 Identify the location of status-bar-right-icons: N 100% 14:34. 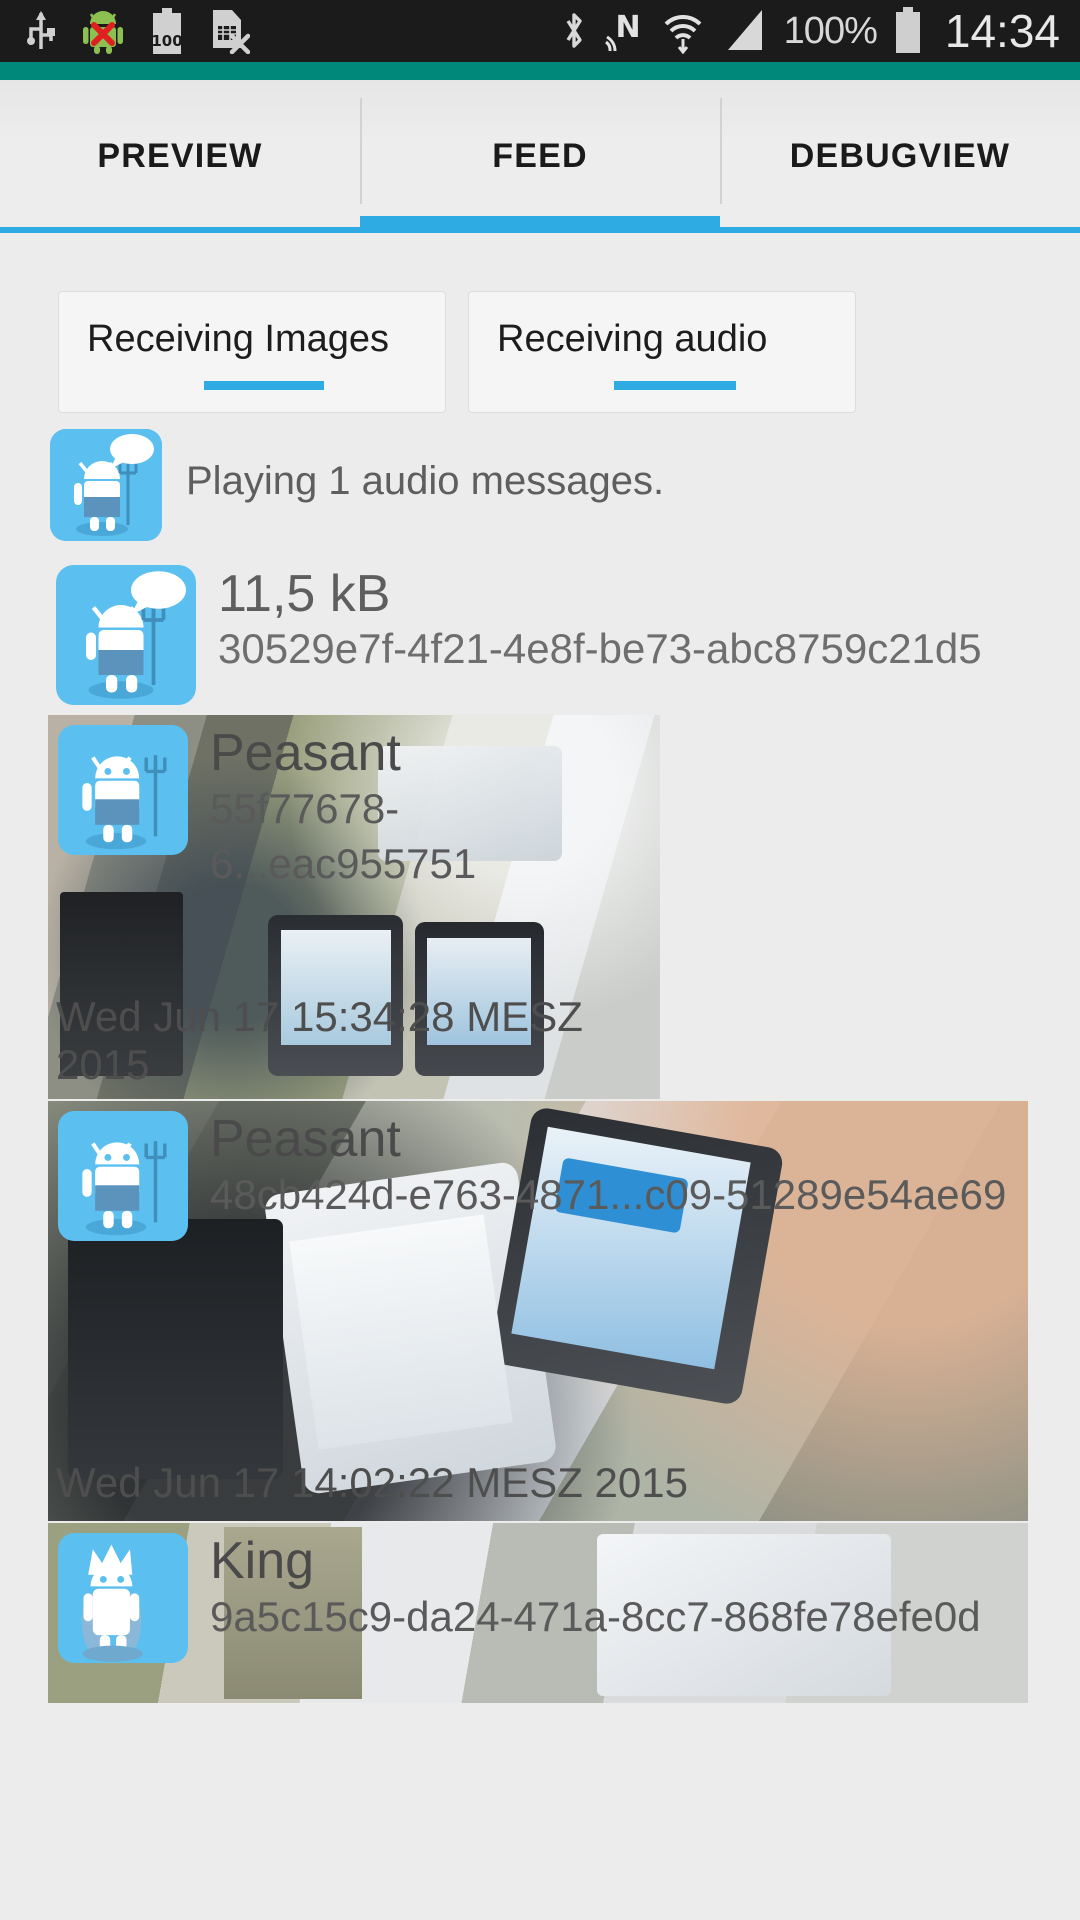
(820, 31).